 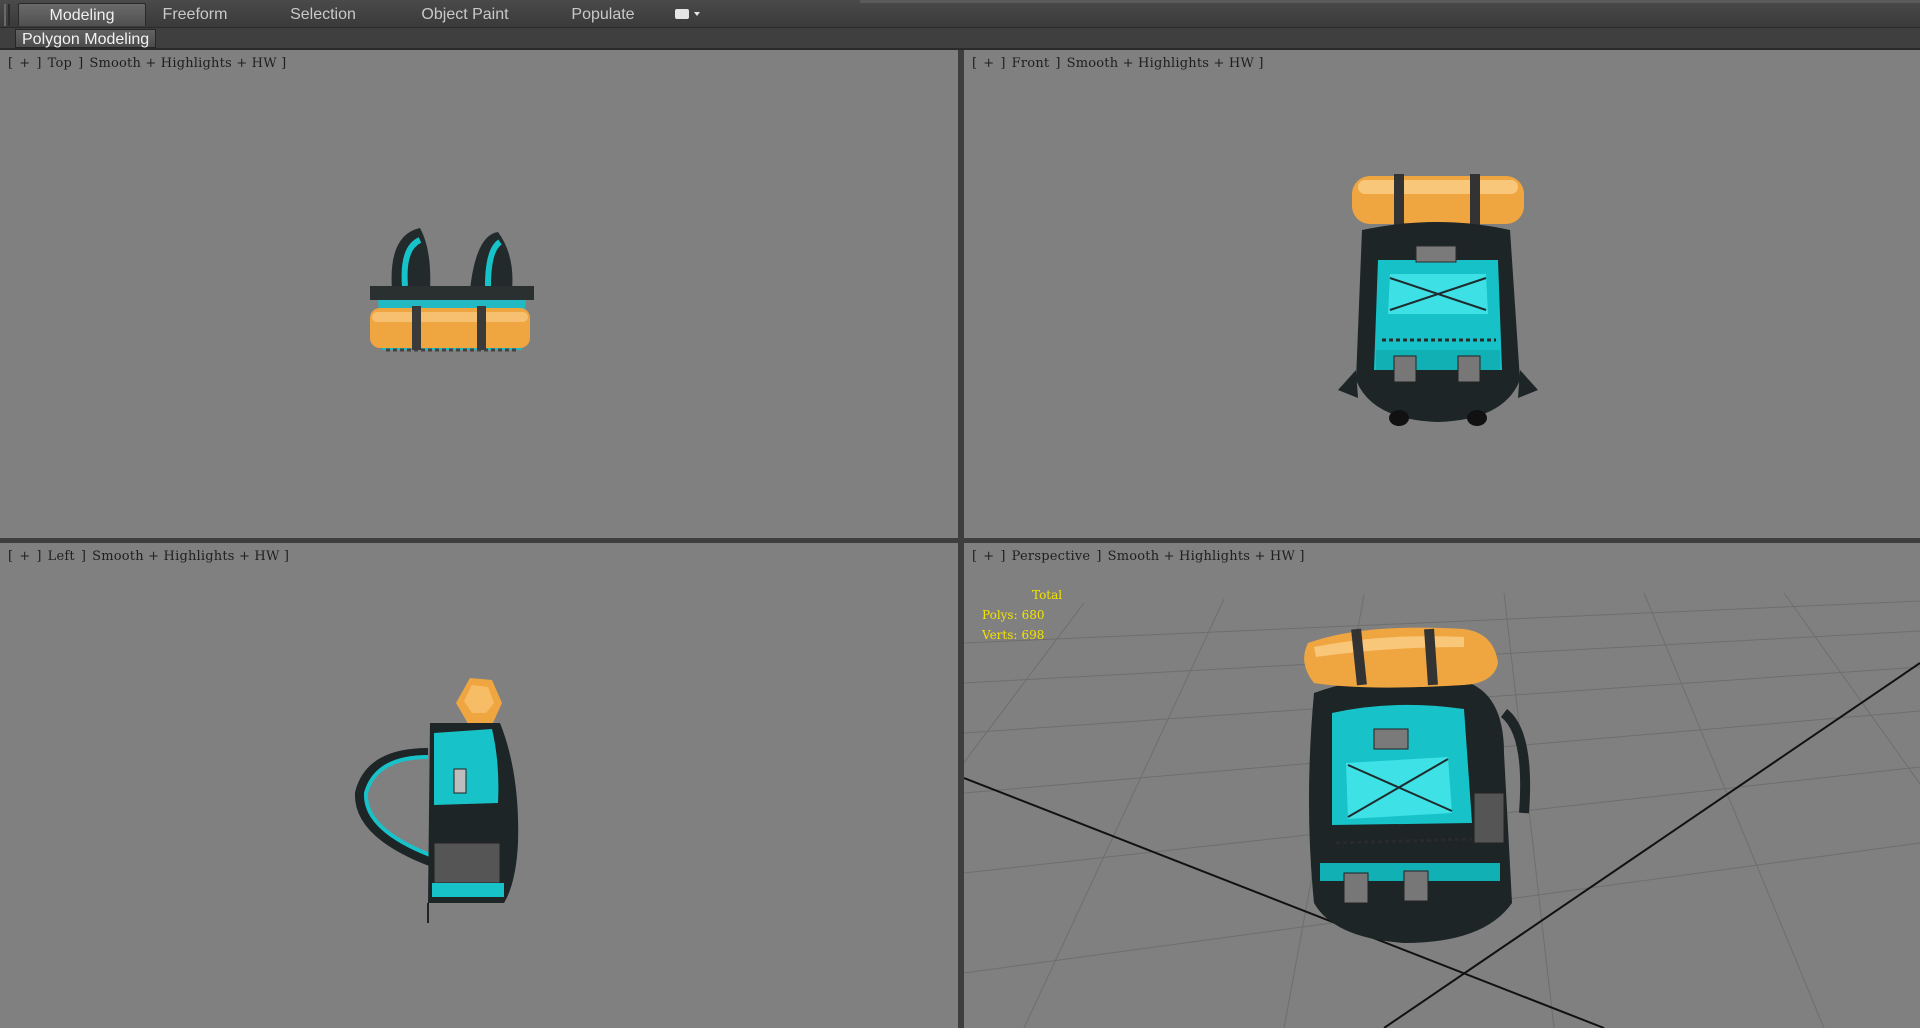 What do you see at coordinates (697, 14) in the screenshot?
I see `chevron-down-icon` at bounding box center [697, 14].